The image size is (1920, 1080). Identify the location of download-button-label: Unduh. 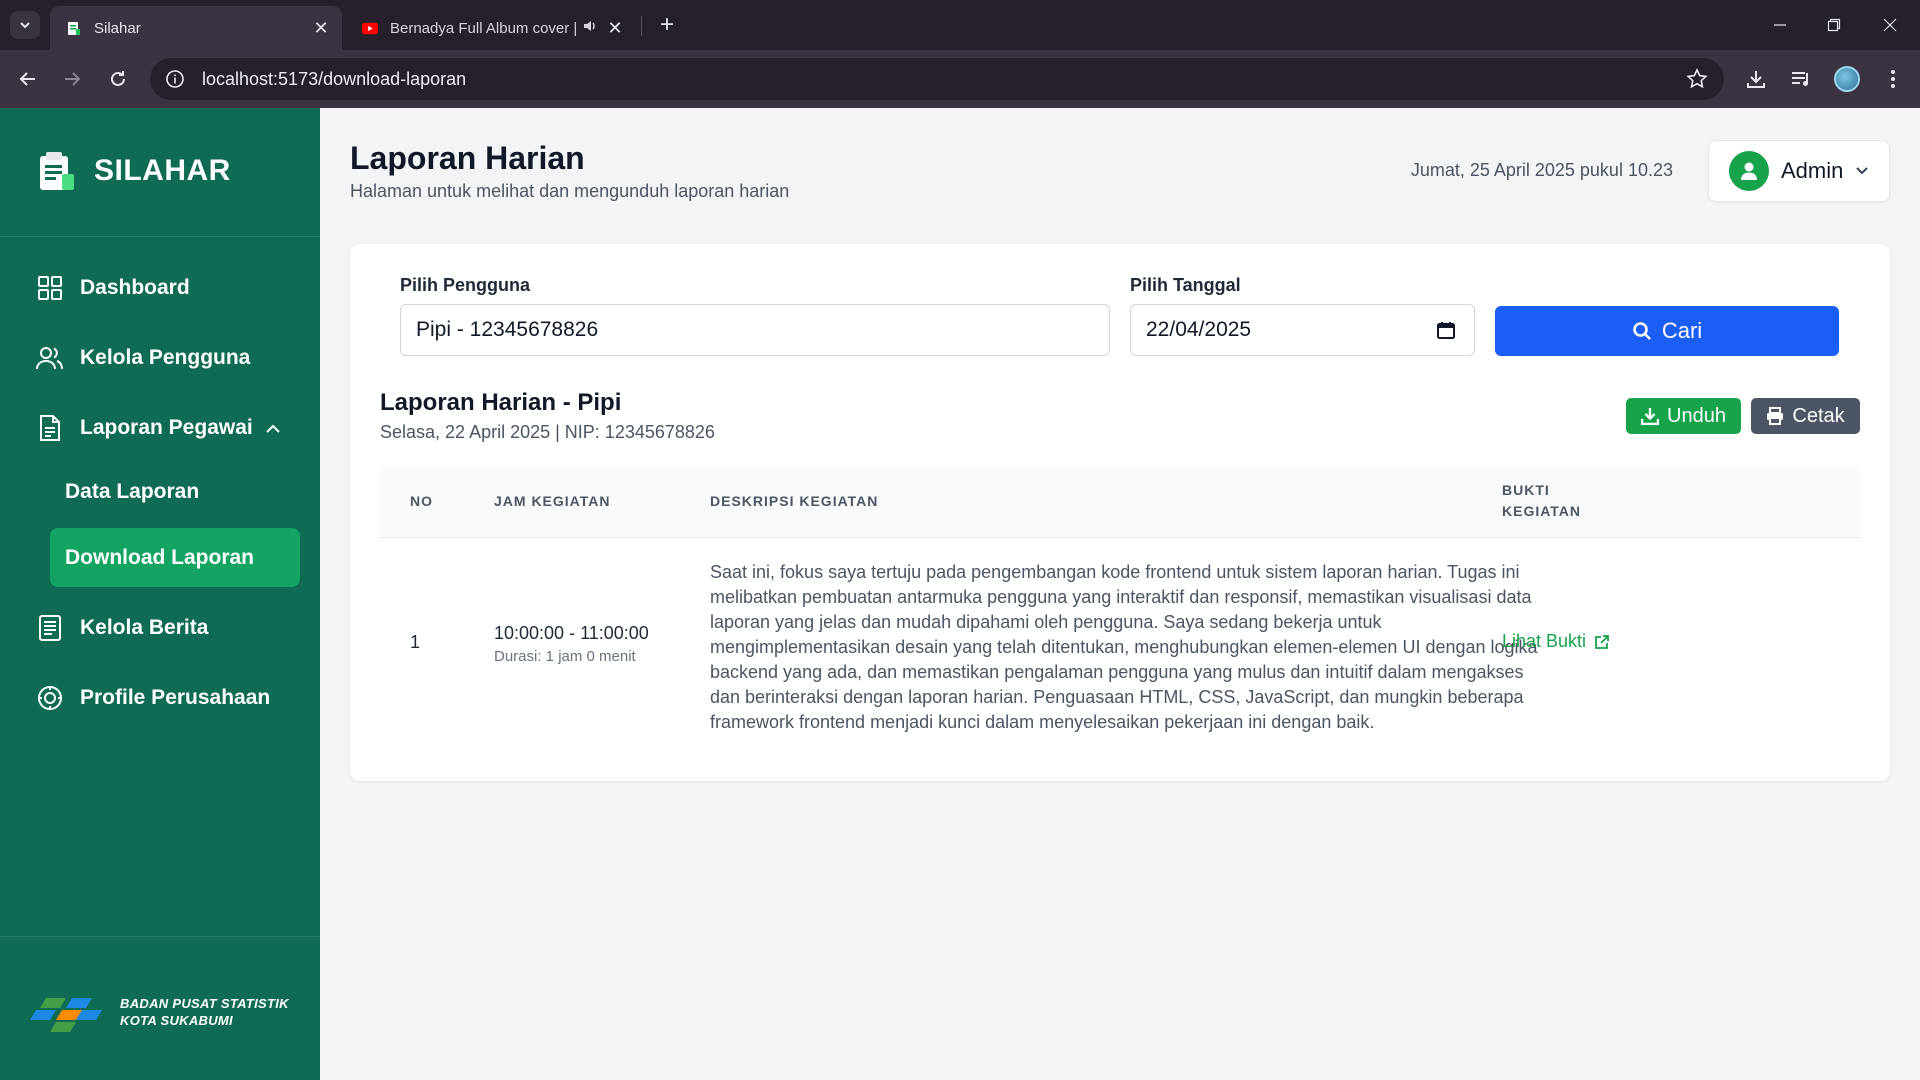
(1696, 415).